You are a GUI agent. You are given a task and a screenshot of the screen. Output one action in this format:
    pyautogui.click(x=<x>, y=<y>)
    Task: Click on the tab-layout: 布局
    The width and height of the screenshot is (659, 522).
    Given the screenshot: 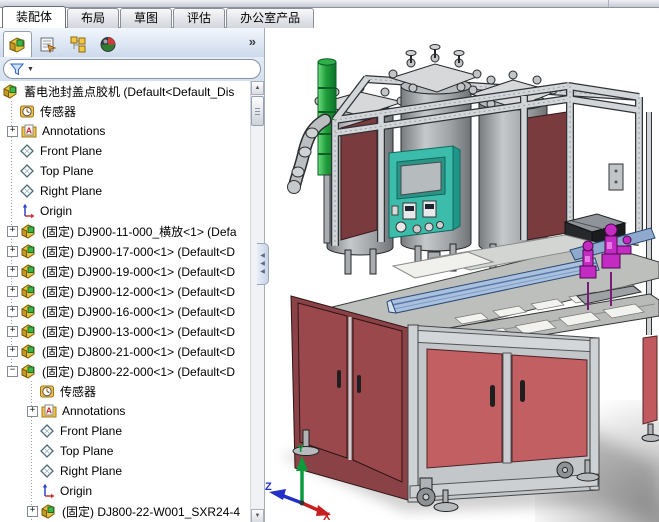 What is the action you would take?
    pyautogui.click(x=93, y=18)
    